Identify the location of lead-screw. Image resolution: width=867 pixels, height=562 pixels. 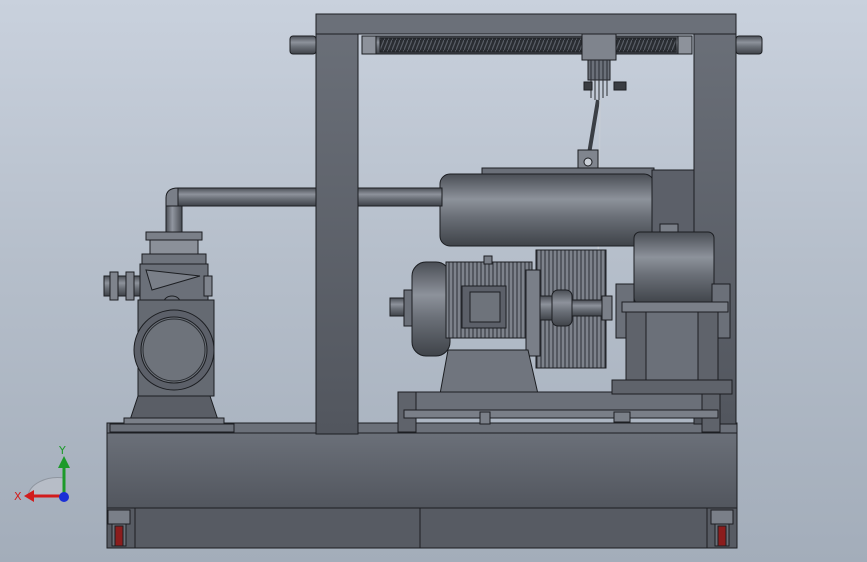
(527, 45).